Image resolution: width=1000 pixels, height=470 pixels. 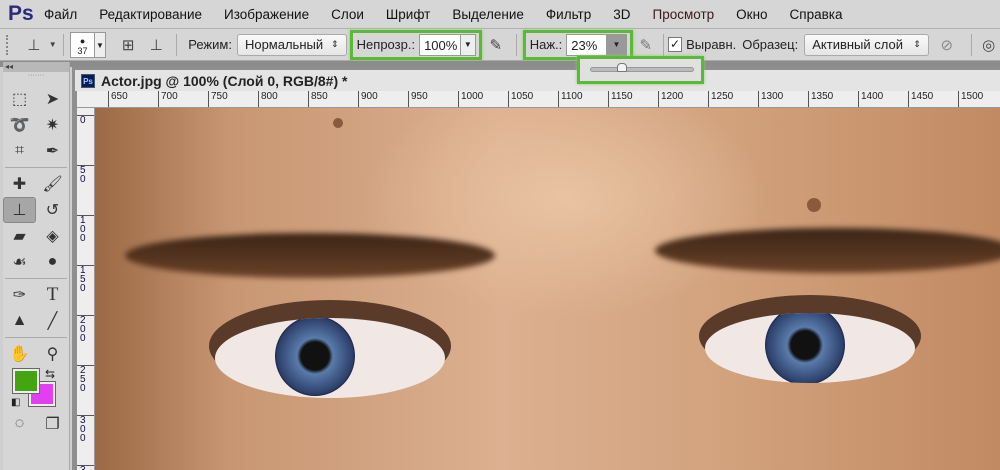 What do you see at coordinates (52, 424) in the screenshot?
I see `screen-mode-icon: ❐` at bounding box center [52, 424].